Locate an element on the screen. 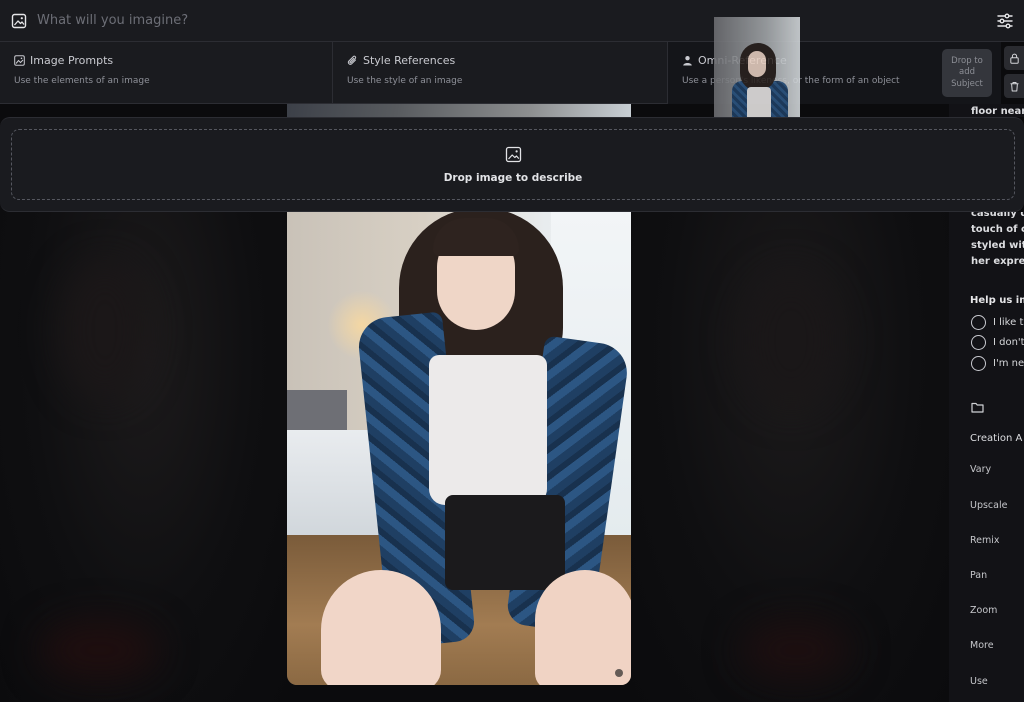  feedback-option-neutral: I'm ne is located at coordinates (997, 363).